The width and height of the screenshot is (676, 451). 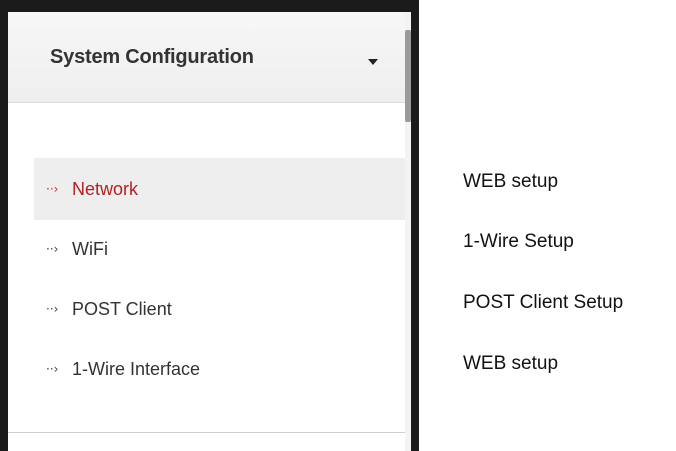 What do you see at coordinates (222, 369) in the screenshot?
I see `menu-item-1-wire-interface: ··› 1-Wire Interface` at bounding box center [222, 369].